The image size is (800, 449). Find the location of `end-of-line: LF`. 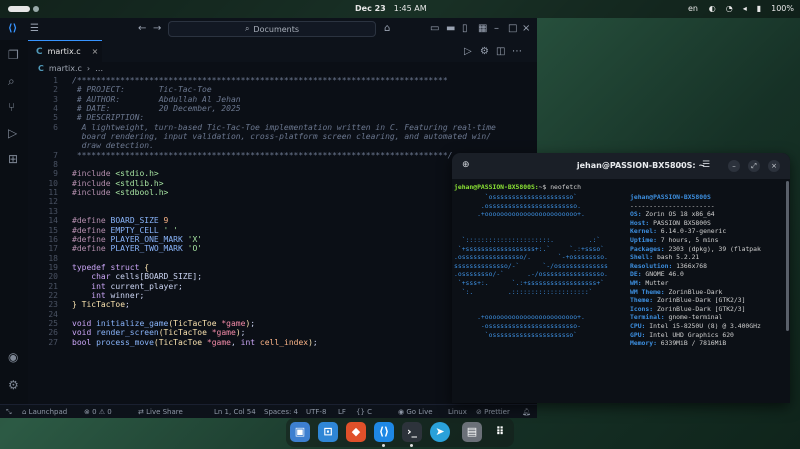

end-of-line: LF is located at coordinates (342, 412).